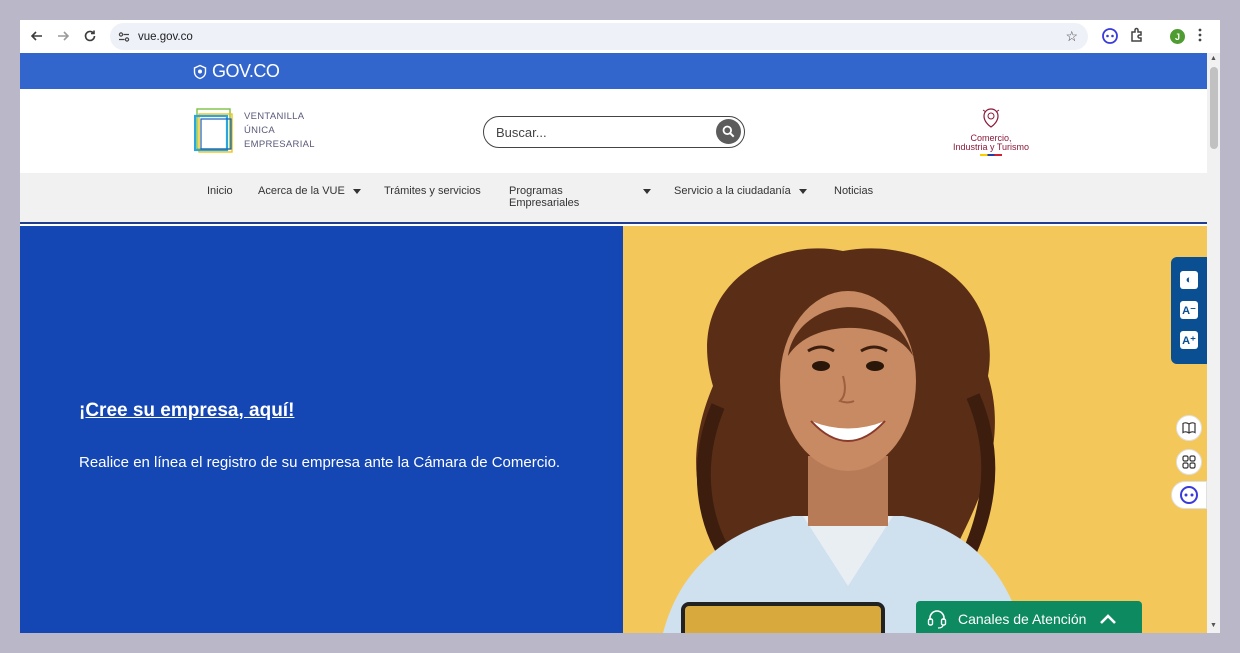  Describe the element at coordinates (260, 130) in the screenshot. I see `vue-line-2: ÚNICA` at that location.